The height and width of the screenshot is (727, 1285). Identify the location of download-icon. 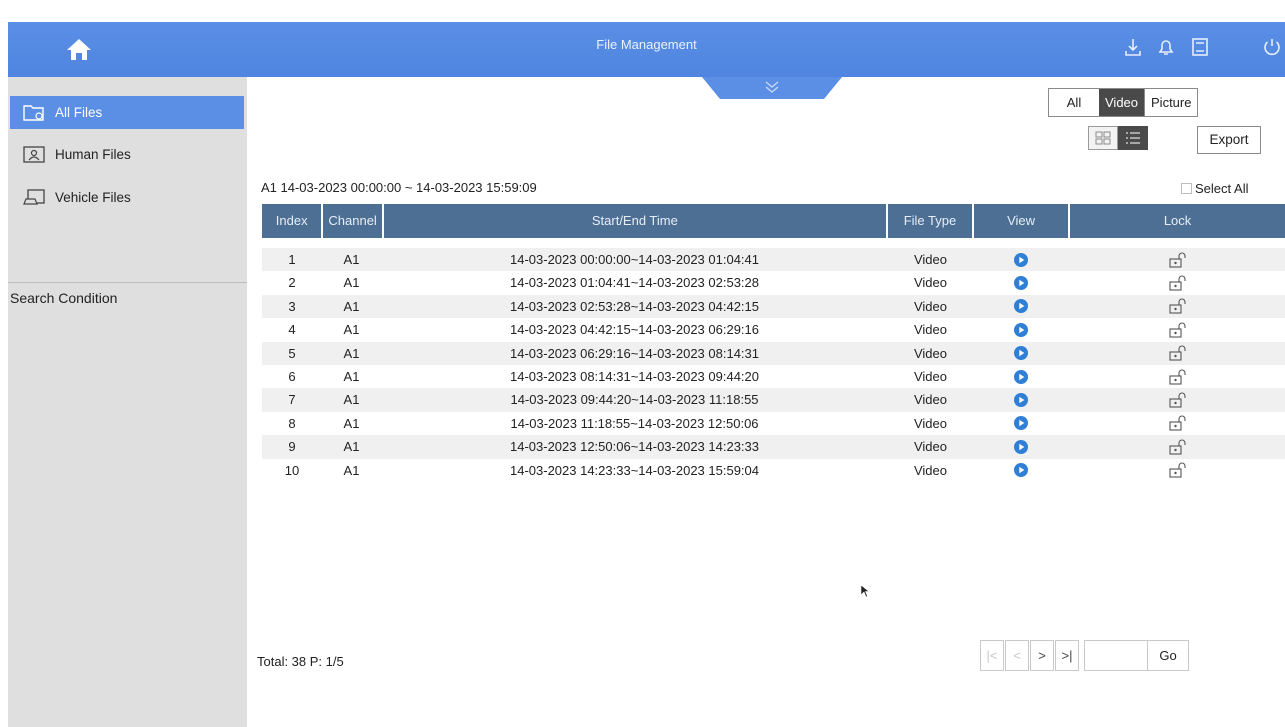
(1133, 47).